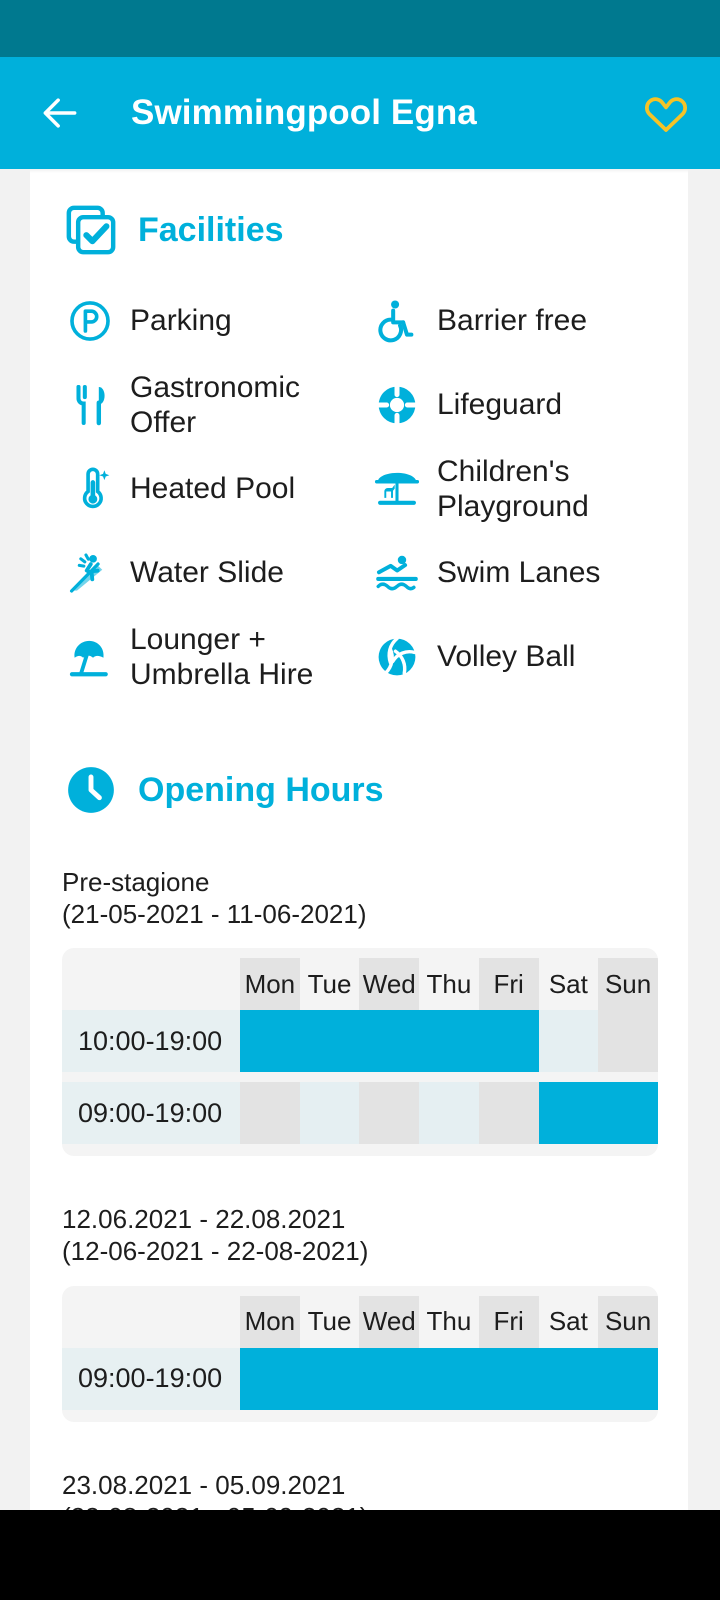  Describe the element at coordinates (207, 573) in the screenshot. I see `facility-label: Water Slide` at that location.